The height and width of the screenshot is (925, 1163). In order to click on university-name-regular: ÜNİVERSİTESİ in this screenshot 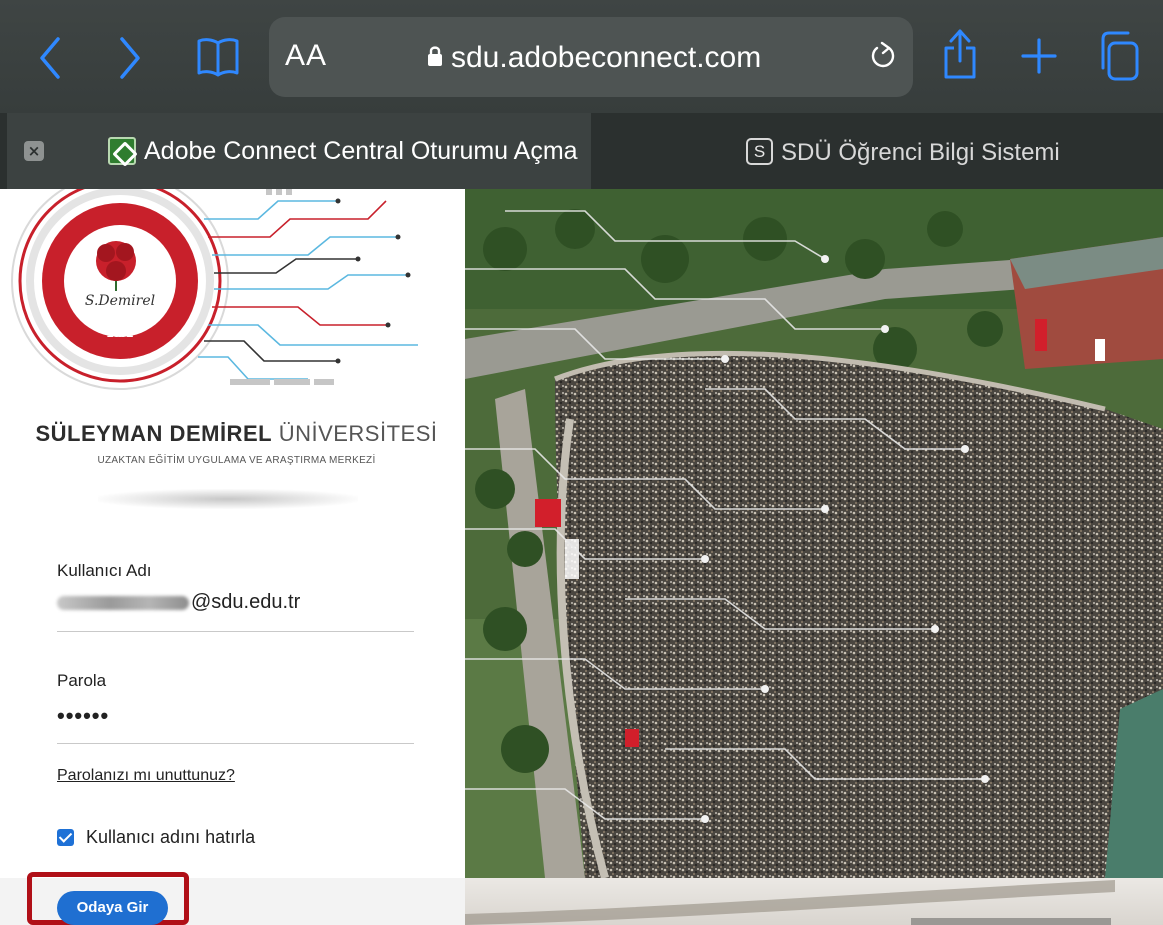, I will do `click(358, 433)`.